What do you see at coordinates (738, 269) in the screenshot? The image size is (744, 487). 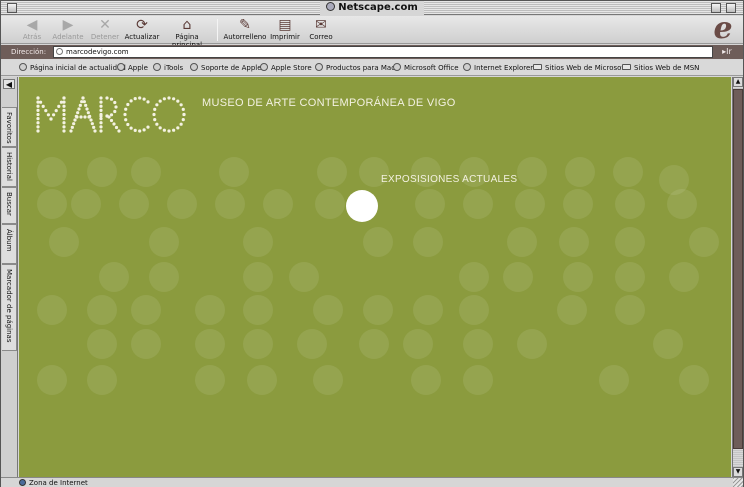 I see `scroll-thumb` at bounding box center [738, 269].